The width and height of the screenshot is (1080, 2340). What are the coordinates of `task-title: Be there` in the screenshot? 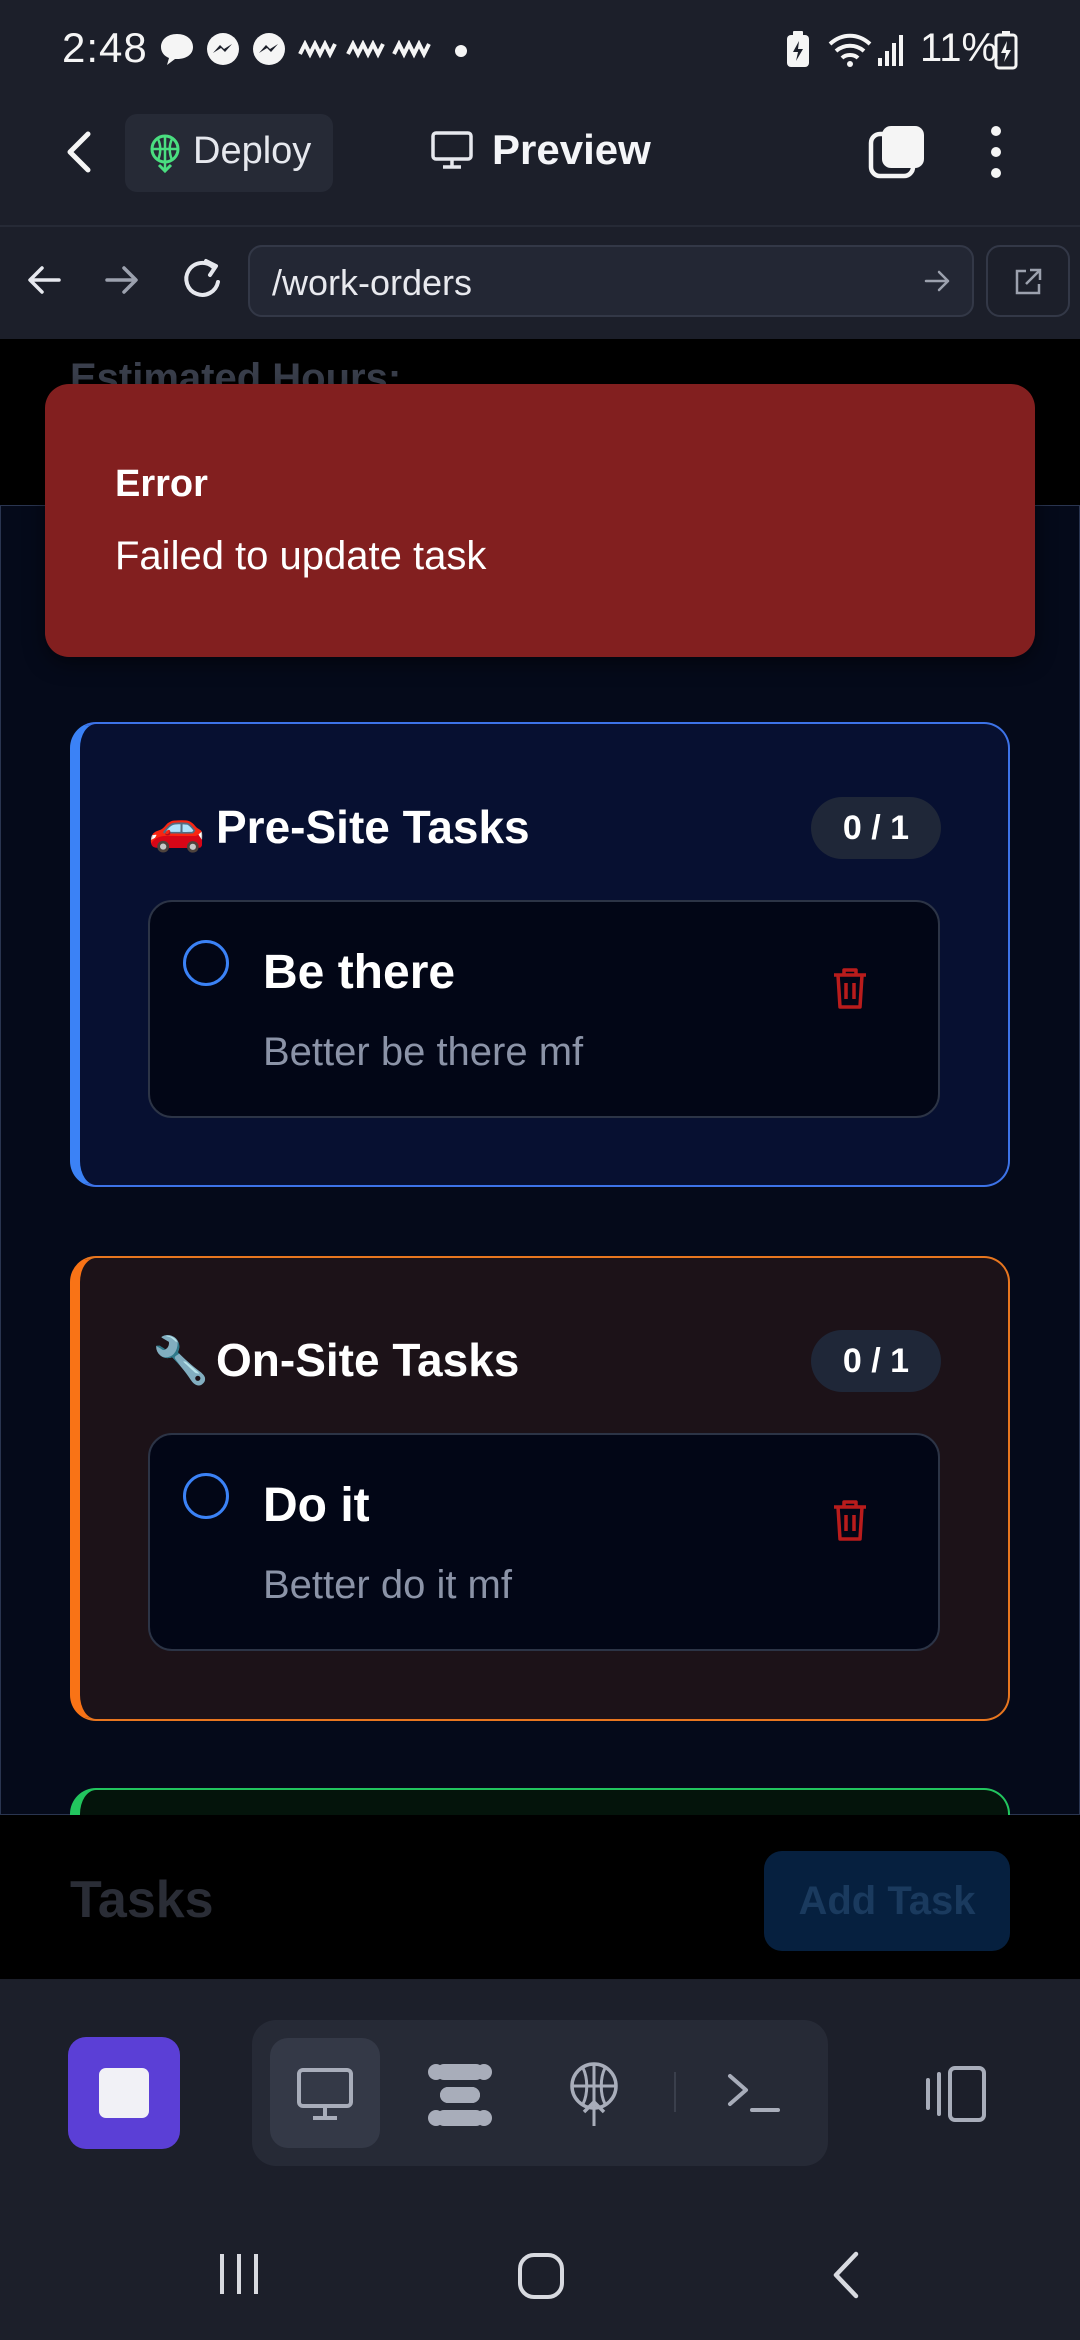 It's located at (359, 972).